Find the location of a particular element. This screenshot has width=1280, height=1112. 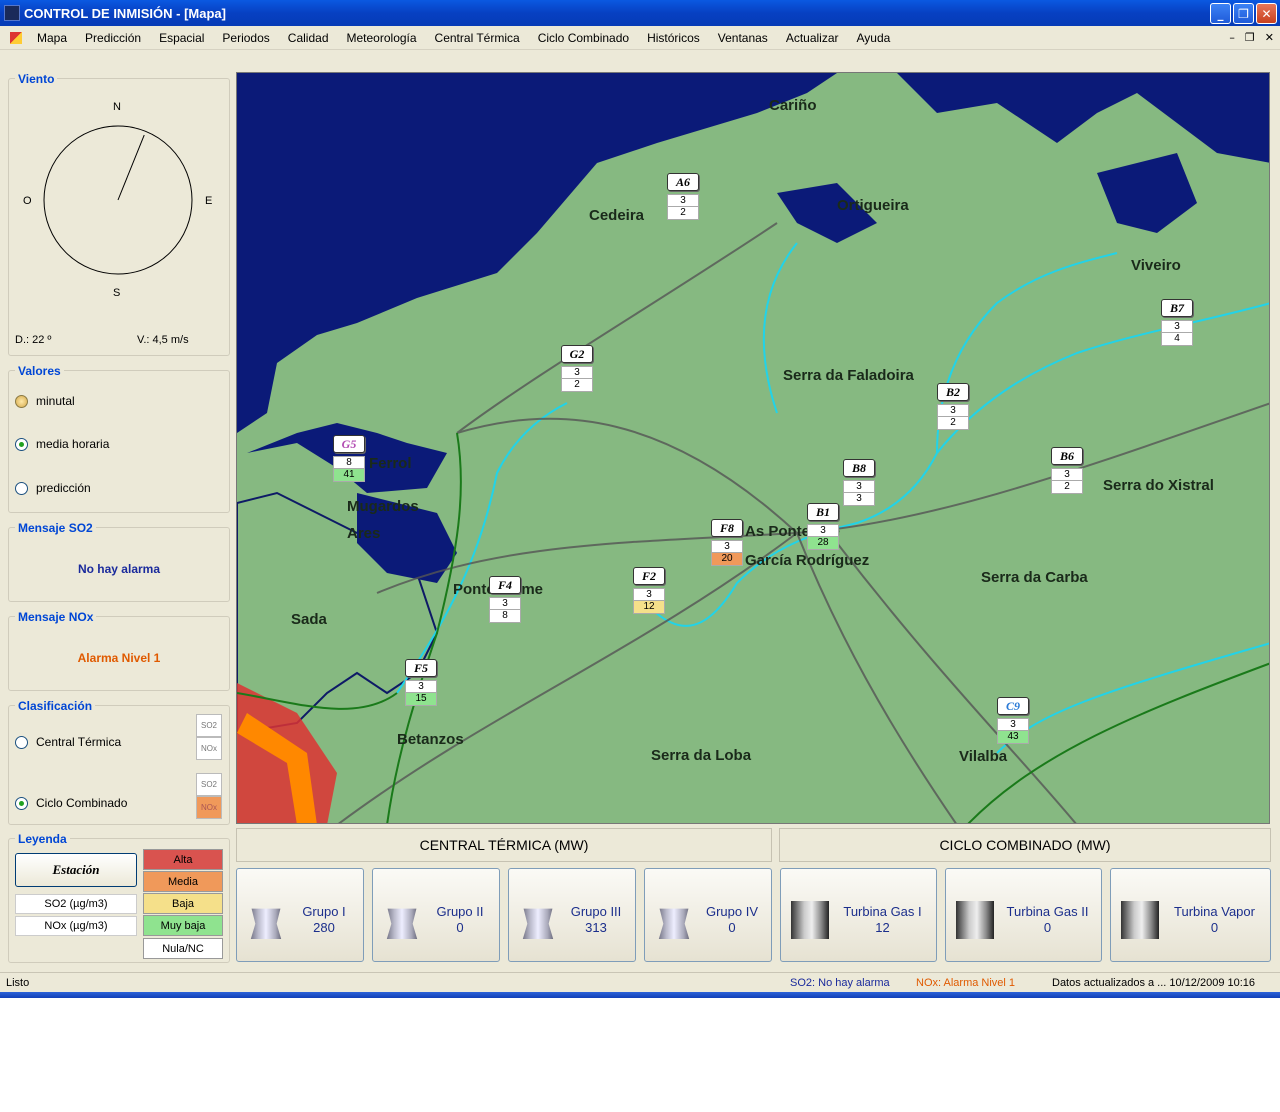

station-a6: A6 3 2 is located at coordinates (683, 196).